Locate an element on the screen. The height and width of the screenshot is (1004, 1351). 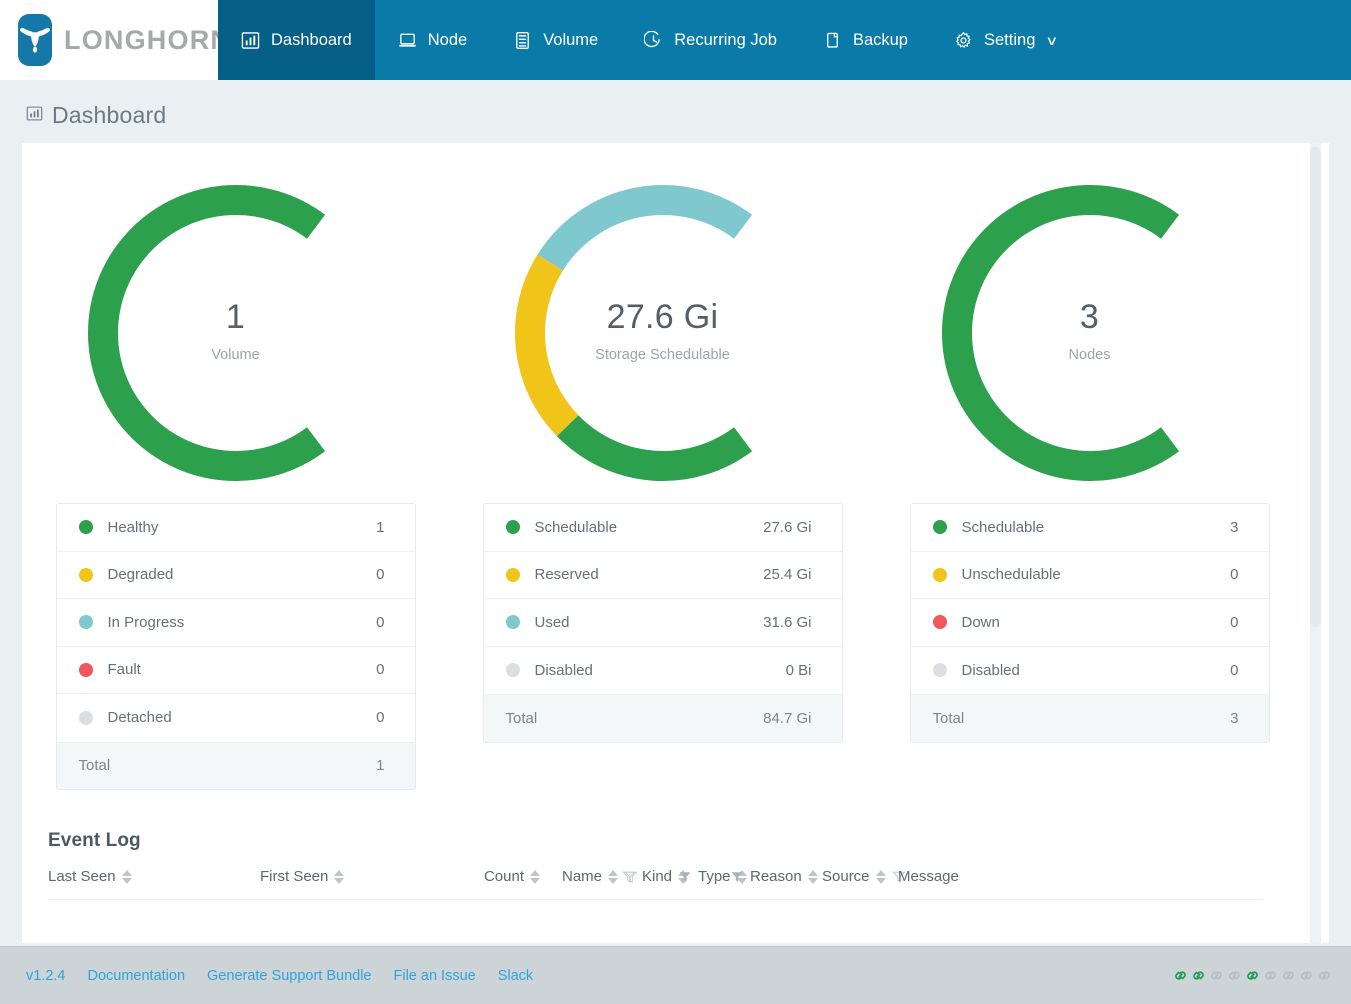
nav-label-node: Node is located at coordinates (447, 39).